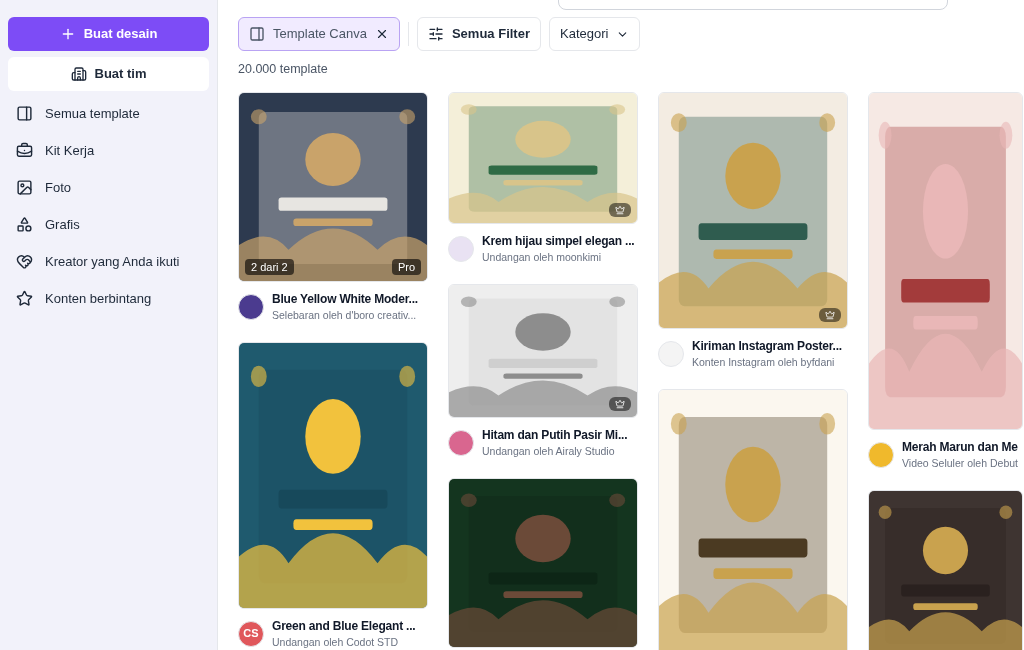 This screenshot has height=650, width=1024. What do you see at coordinates (319, 34) in the screenshot?
I see `filter-chip: Template Canva` at bounding box center [319, 34].